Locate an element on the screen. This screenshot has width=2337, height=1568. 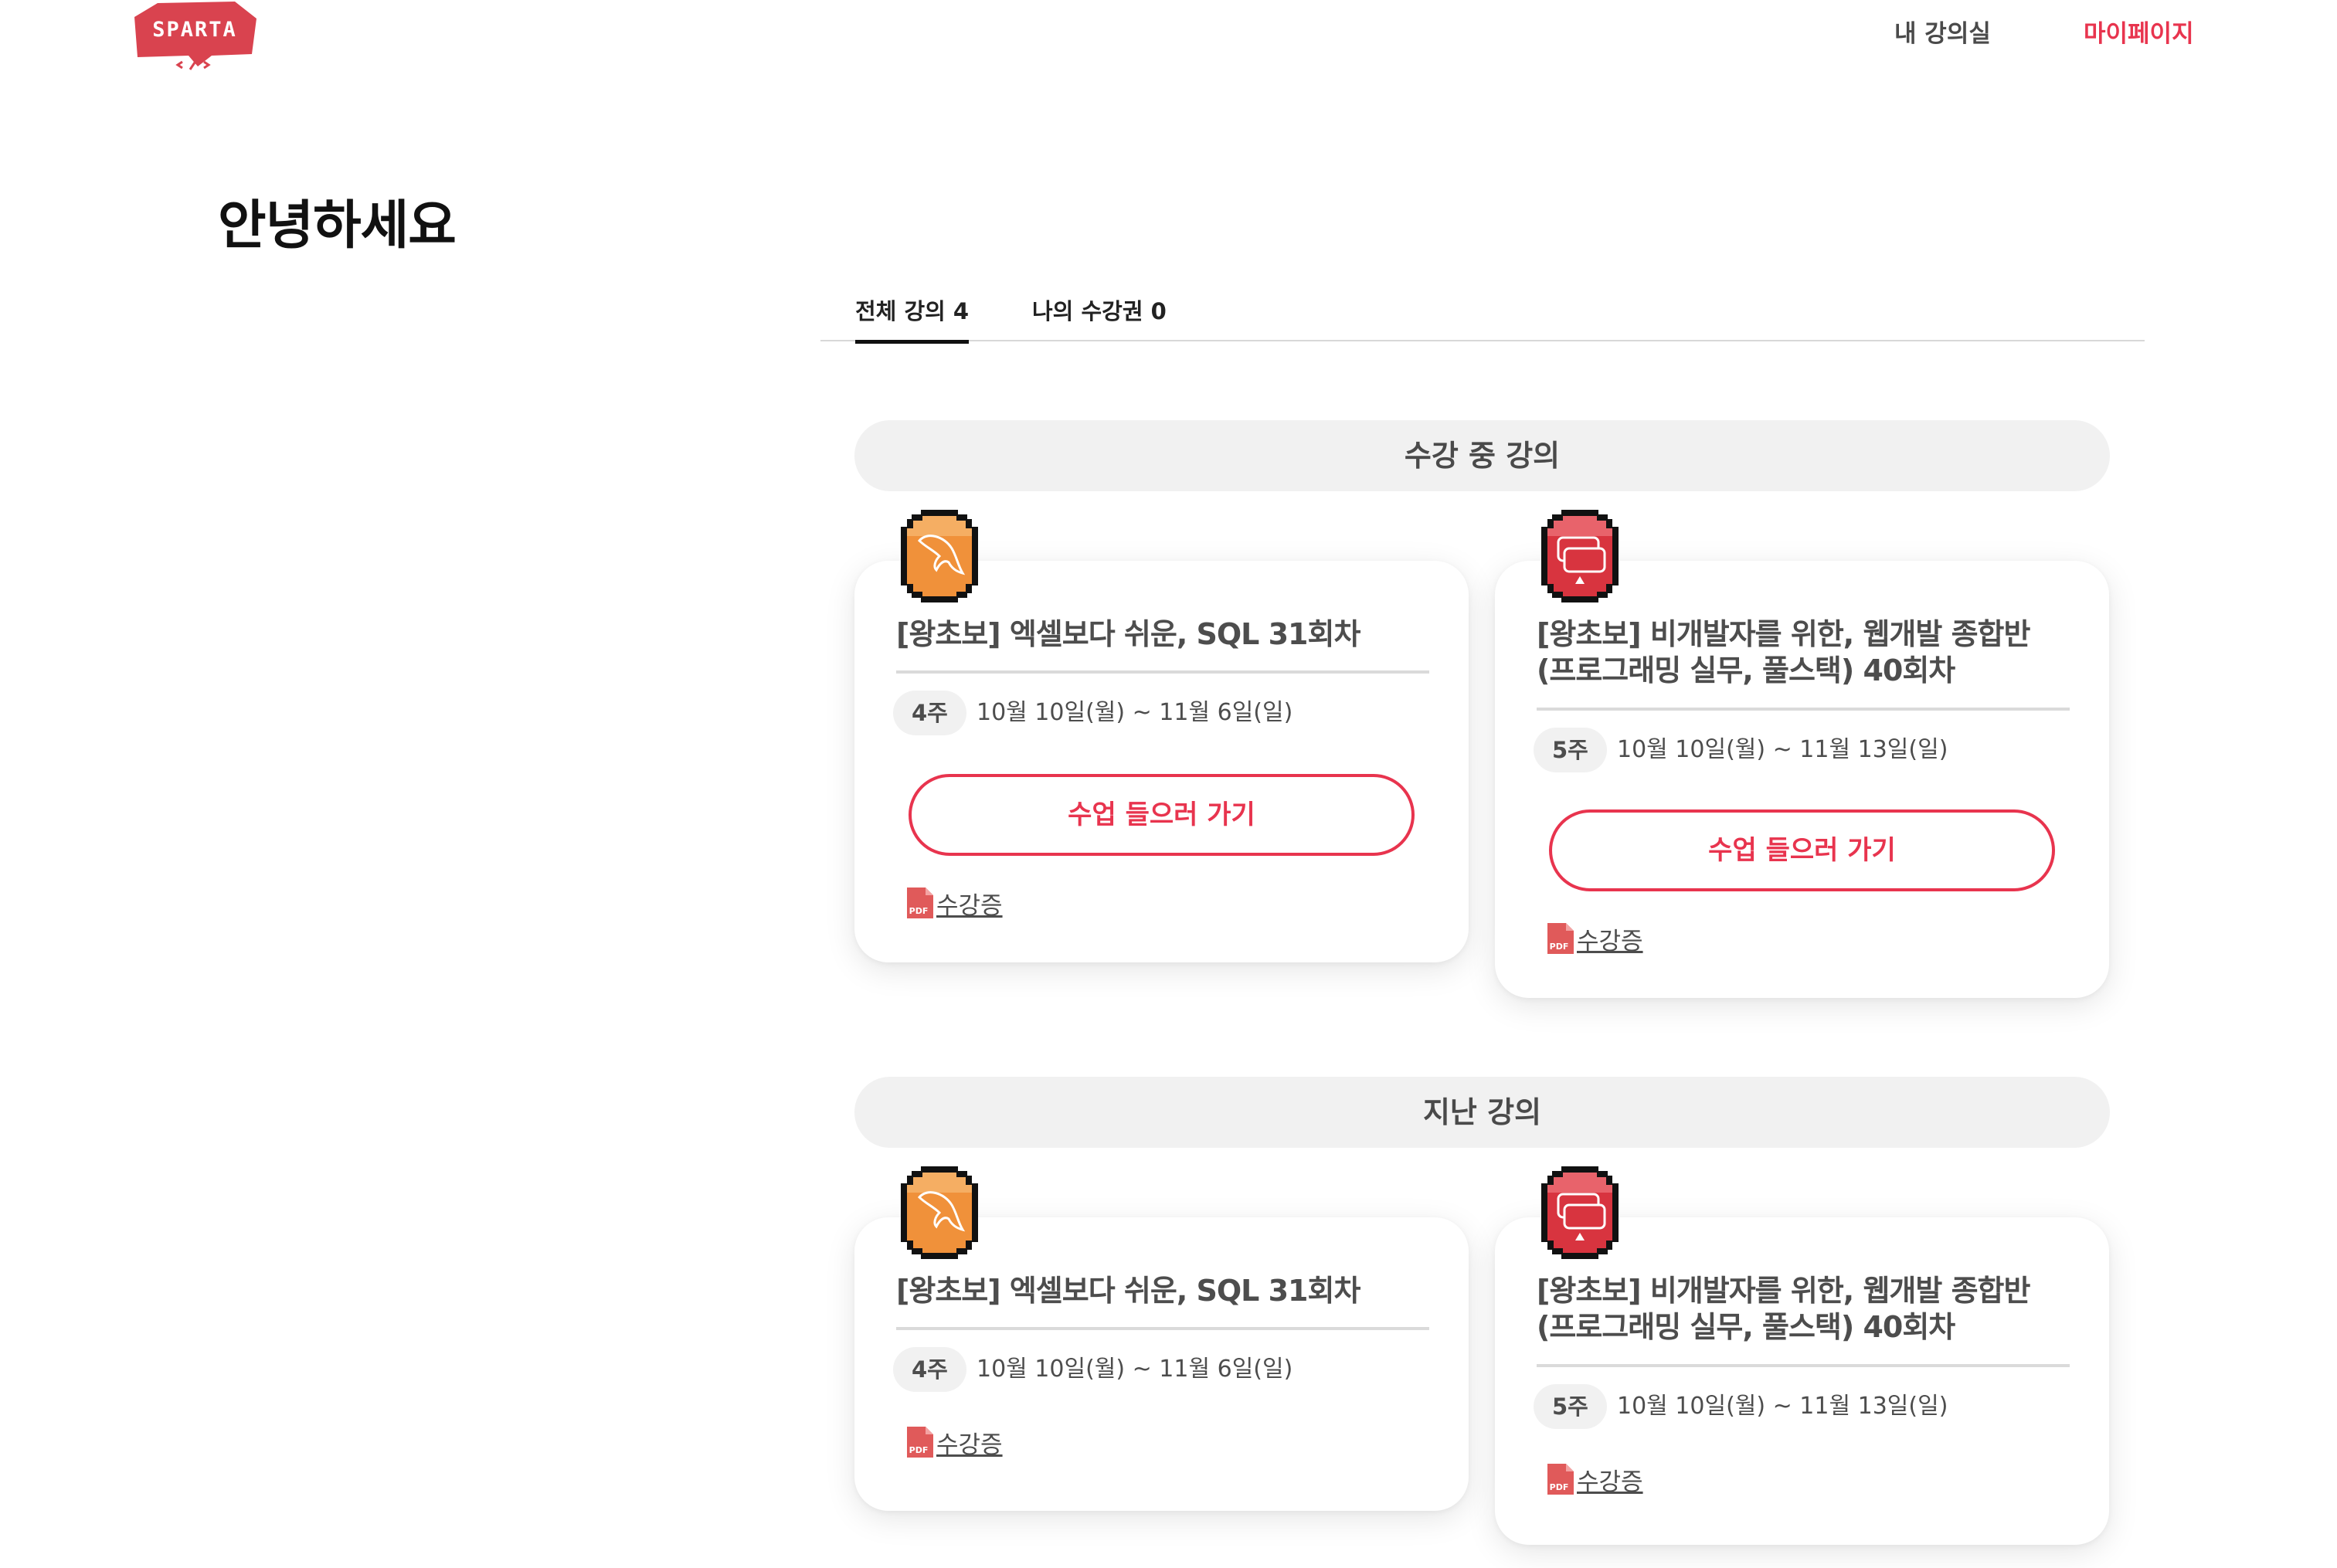
greeting-title: 안녕하세요 is located at coordinates (337, 225).